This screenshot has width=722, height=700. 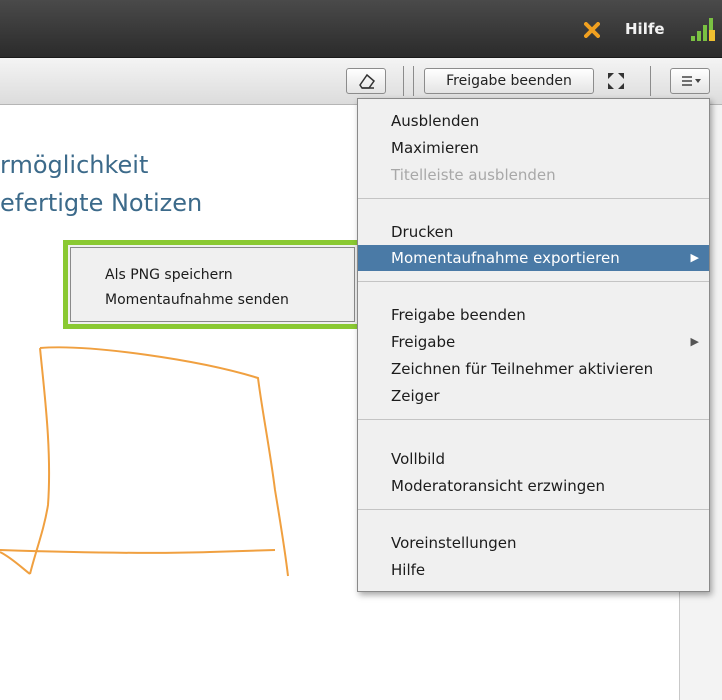 I want to click on menu-item-preferences: Voreinstellungen, so click(x=533, y=543).